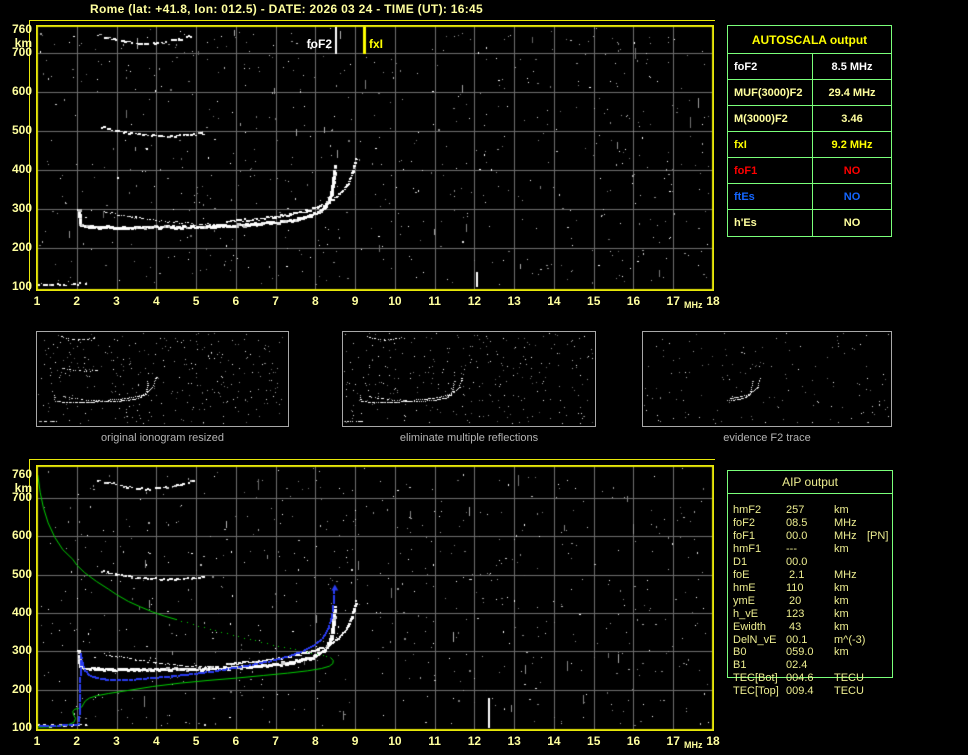 The width and height of the screenshot is (968, 755). Describe the element at coordinates (693, 305) in the screenshot. I see `x-axis-unit-label: MHz` at that location.